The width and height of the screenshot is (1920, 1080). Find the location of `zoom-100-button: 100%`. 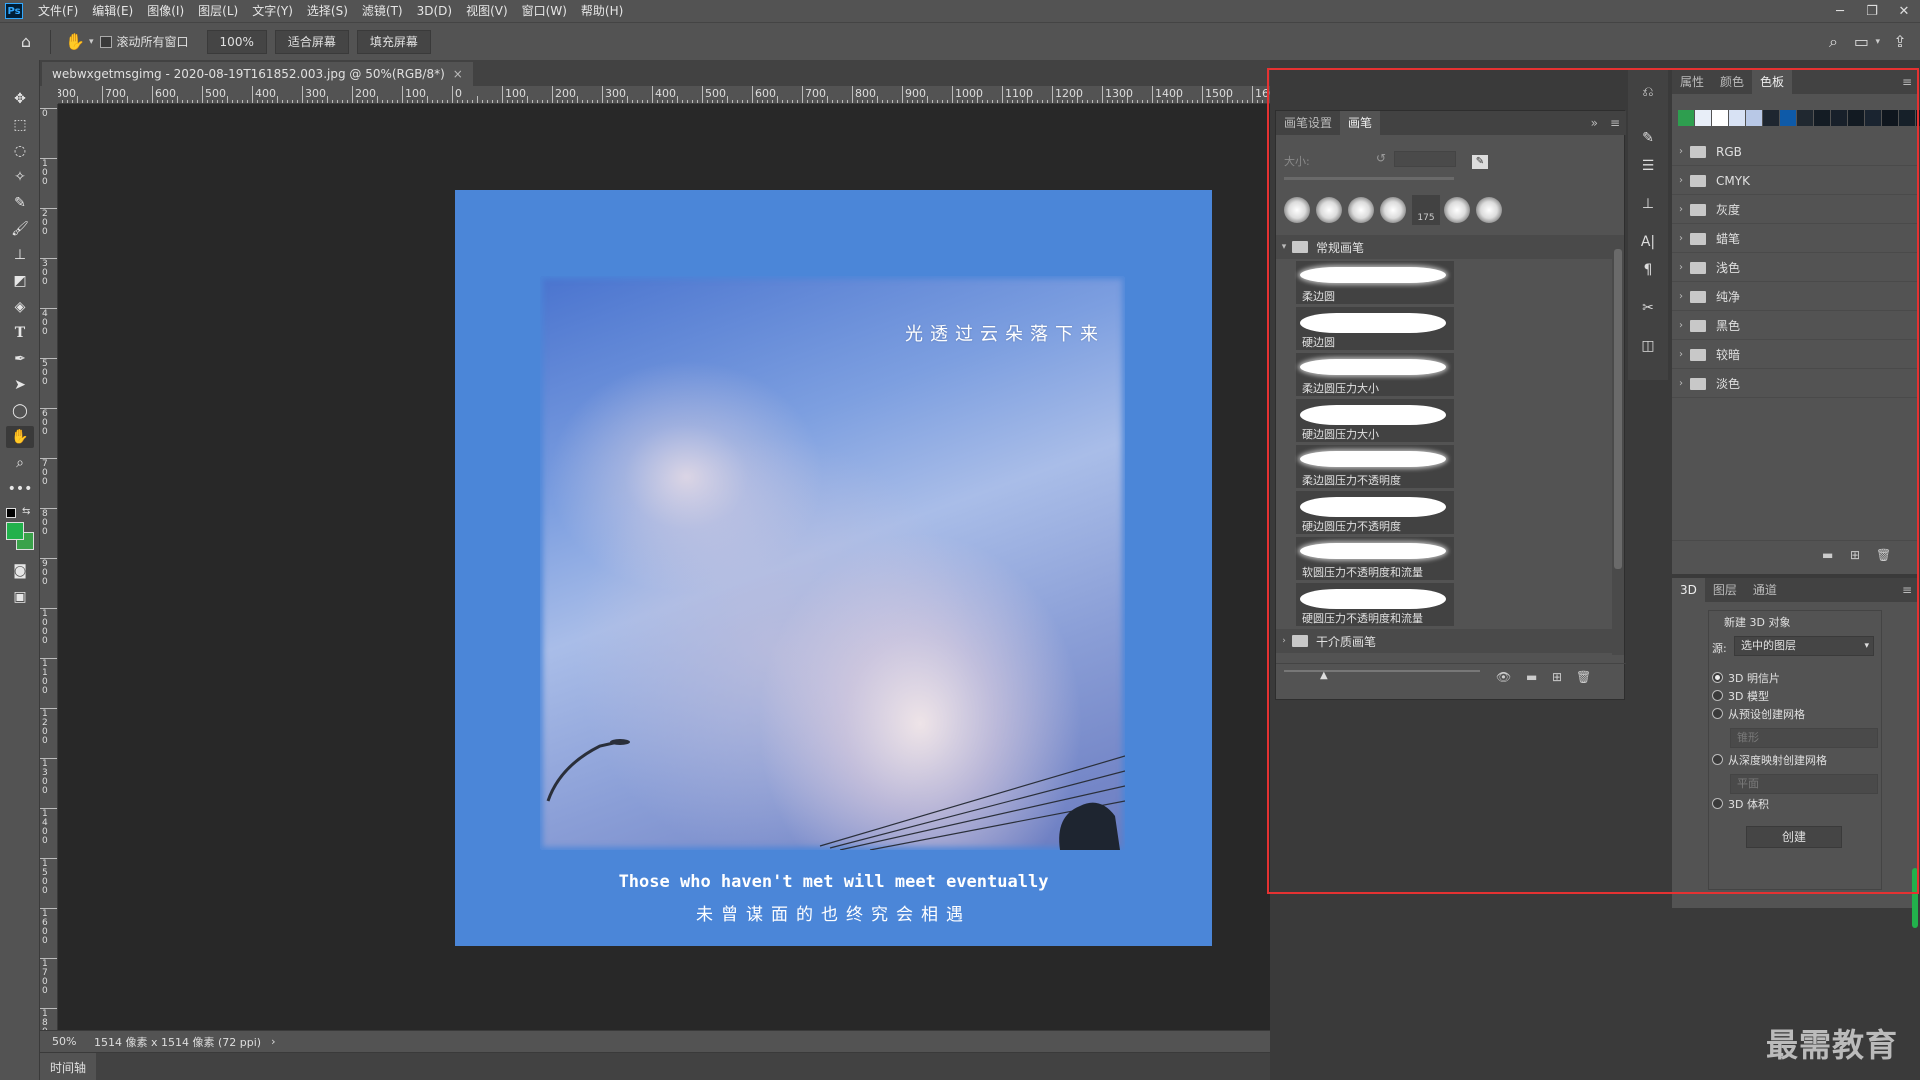

zoom-100-button: 100% is located at coordinates (236, 41).